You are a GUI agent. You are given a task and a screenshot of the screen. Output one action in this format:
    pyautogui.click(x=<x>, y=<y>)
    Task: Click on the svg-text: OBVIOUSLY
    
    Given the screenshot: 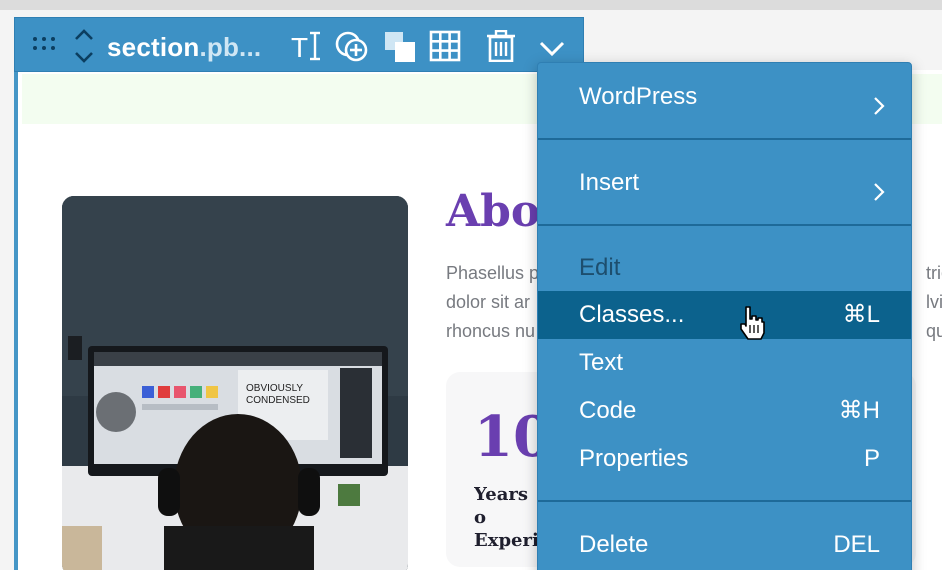 What is the action you would take?
    pyautogui.click(x=274, y=388)
    